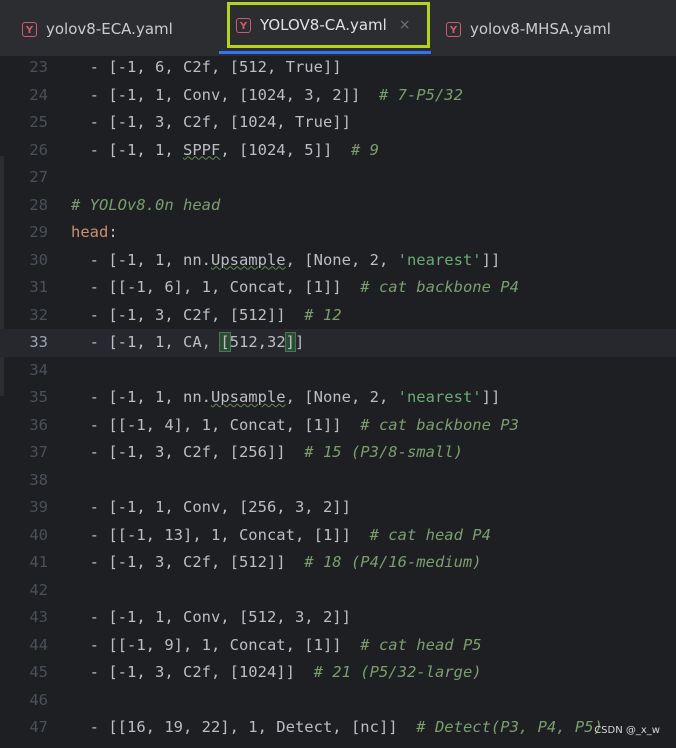 The image size is (676, 748). Describe the element at coordinates (211, 617) in the screenshot. I see `code-text: - [-1, 1, Conv, [512, 3, 2]]` at that location.